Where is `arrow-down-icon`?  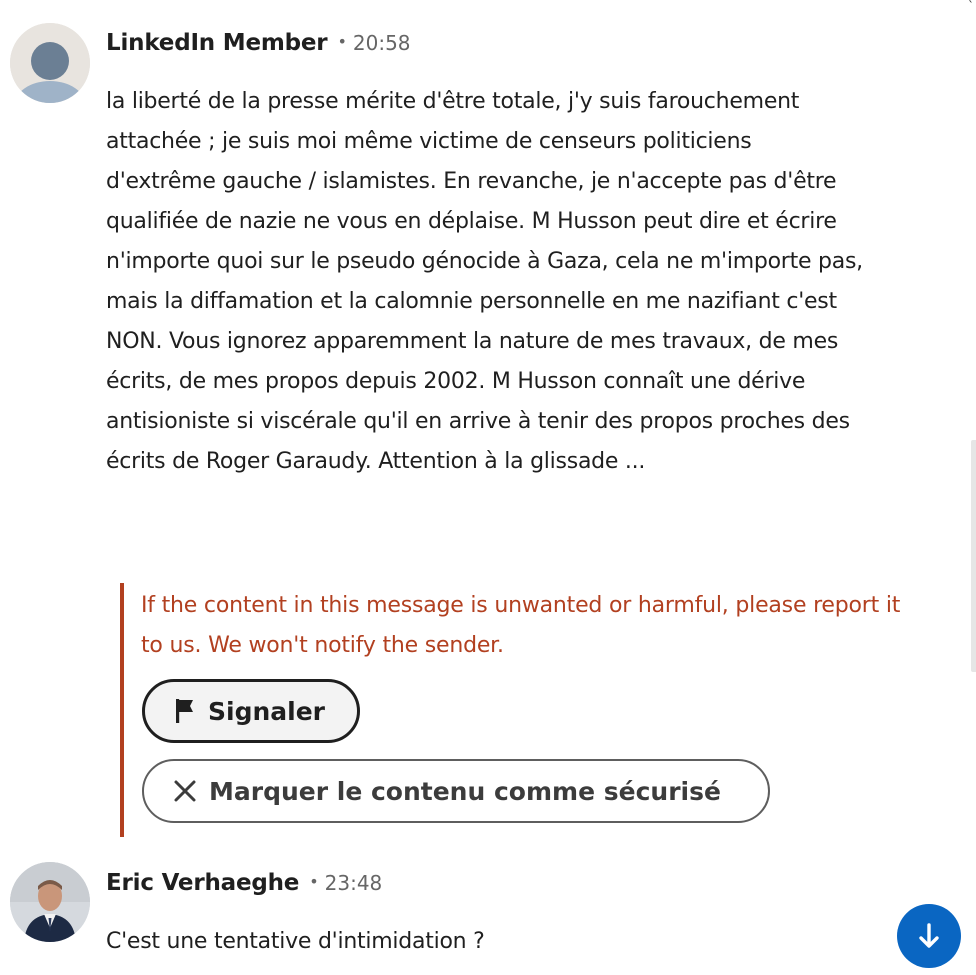
arrow-down-icon is located at coordinates (929, 935).